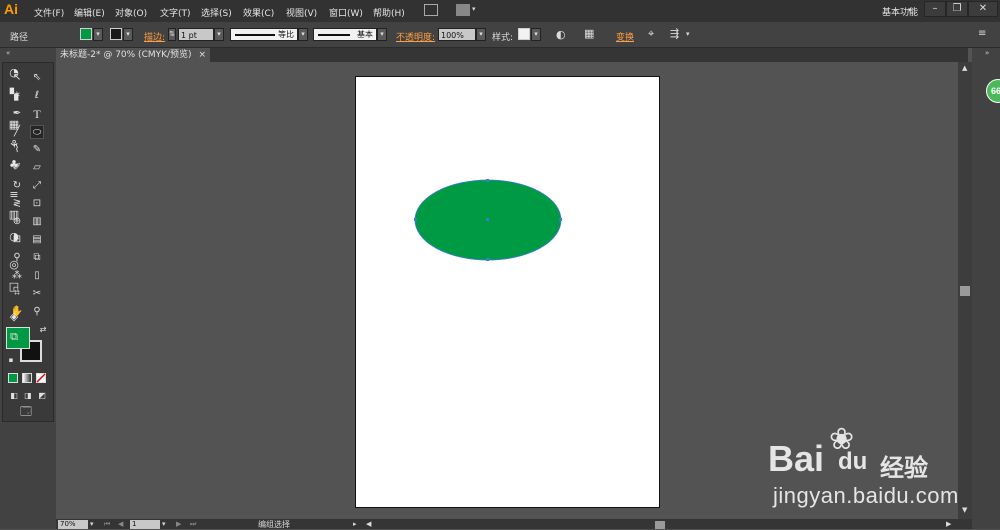  I want to click on transparency-panel-icon: ◑, so click(14, 237).